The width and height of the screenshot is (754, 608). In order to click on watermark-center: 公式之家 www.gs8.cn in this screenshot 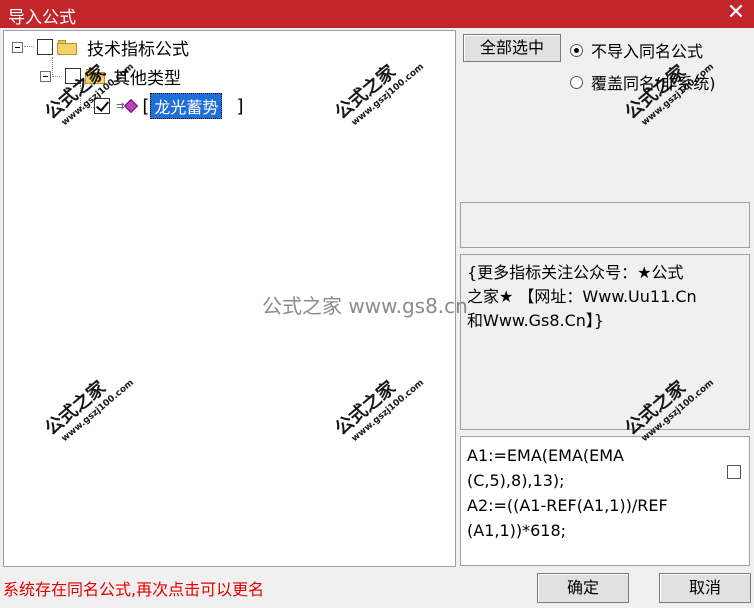, I will do `click(365, 306)`.